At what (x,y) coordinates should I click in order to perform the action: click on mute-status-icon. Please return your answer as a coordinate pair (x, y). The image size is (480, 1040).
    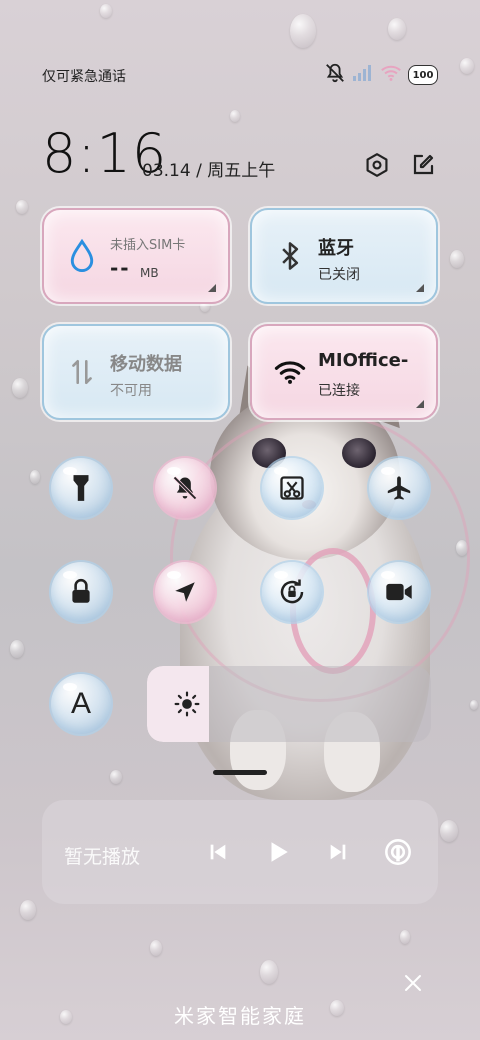
    Looking at the image, I should click on (335, 75).